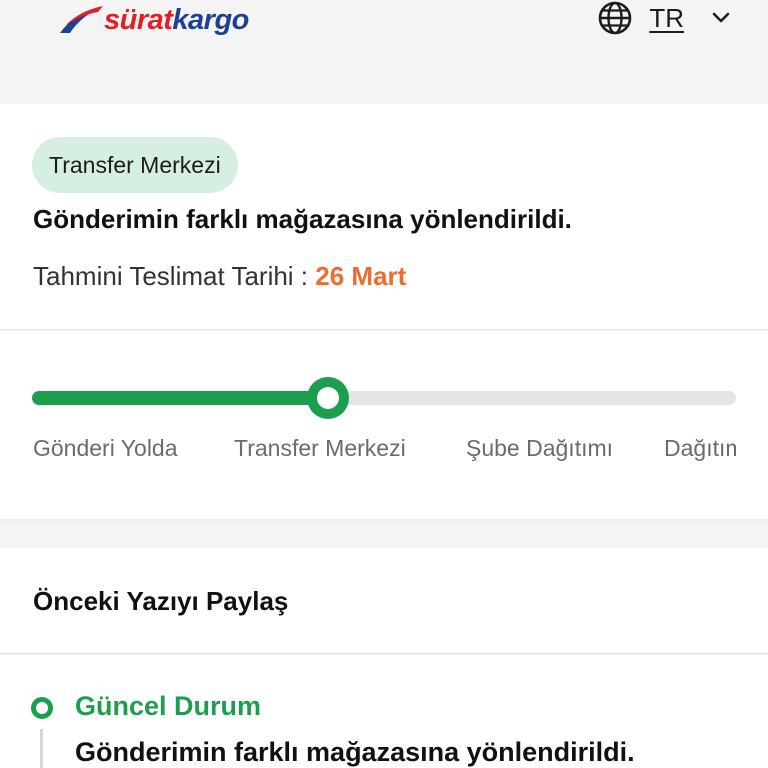  I want to click on history-title: Güncel Durum, so click(168, 706).